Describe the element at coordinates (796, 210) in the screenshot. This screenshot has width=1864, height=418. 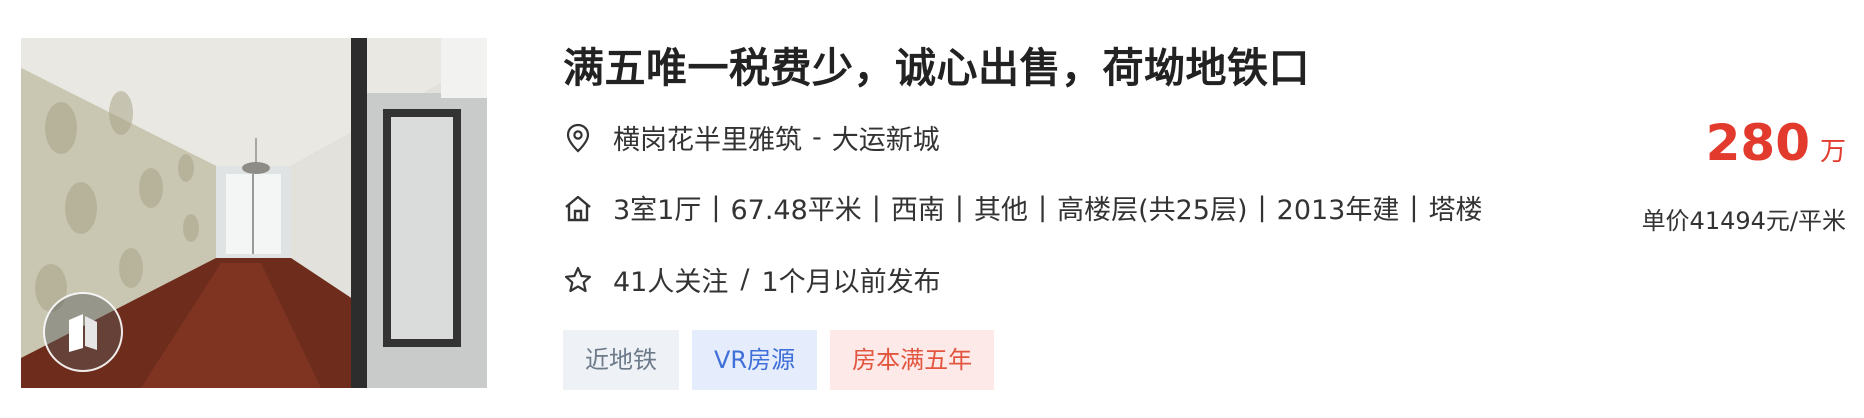
I see `house-size: 67.48平米` at that location.